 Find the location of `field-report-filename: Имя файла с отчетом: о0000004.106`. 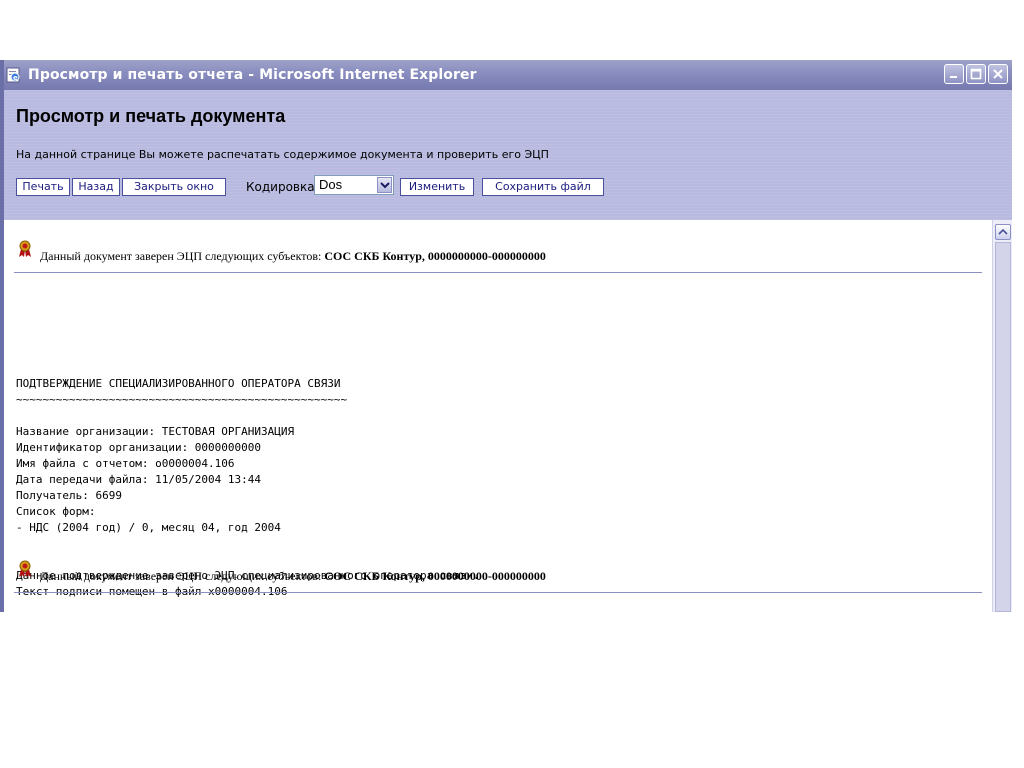

field-report-filename: Имя файла с отчетом: о0000004.106 is located at coordinates (125, 463).